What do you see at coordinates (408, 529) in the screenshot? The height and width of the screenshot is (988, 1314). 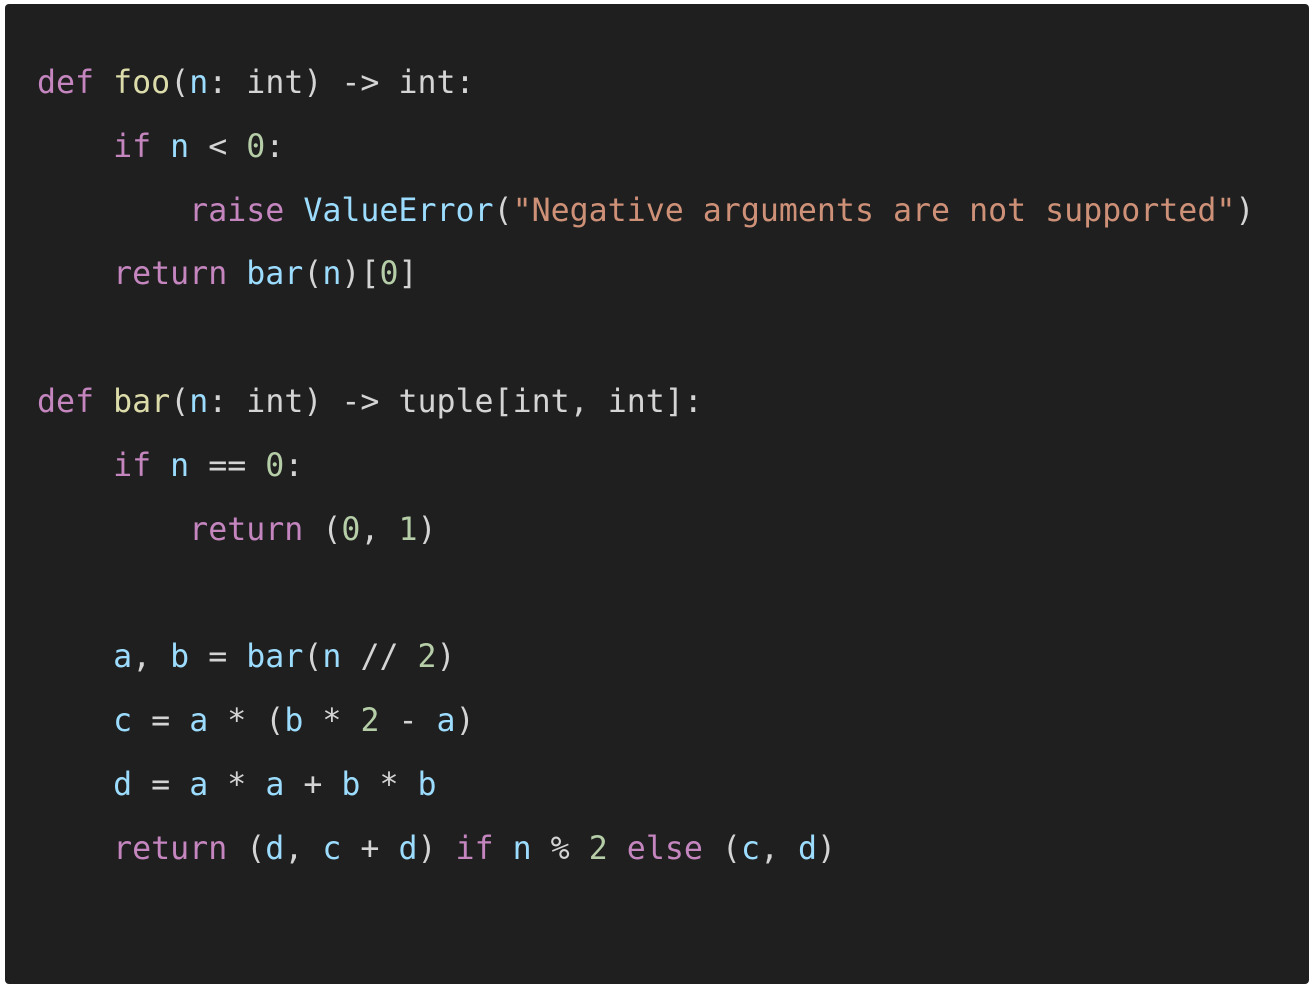 I see `code-token: 1` at bounding box center [408, 529].